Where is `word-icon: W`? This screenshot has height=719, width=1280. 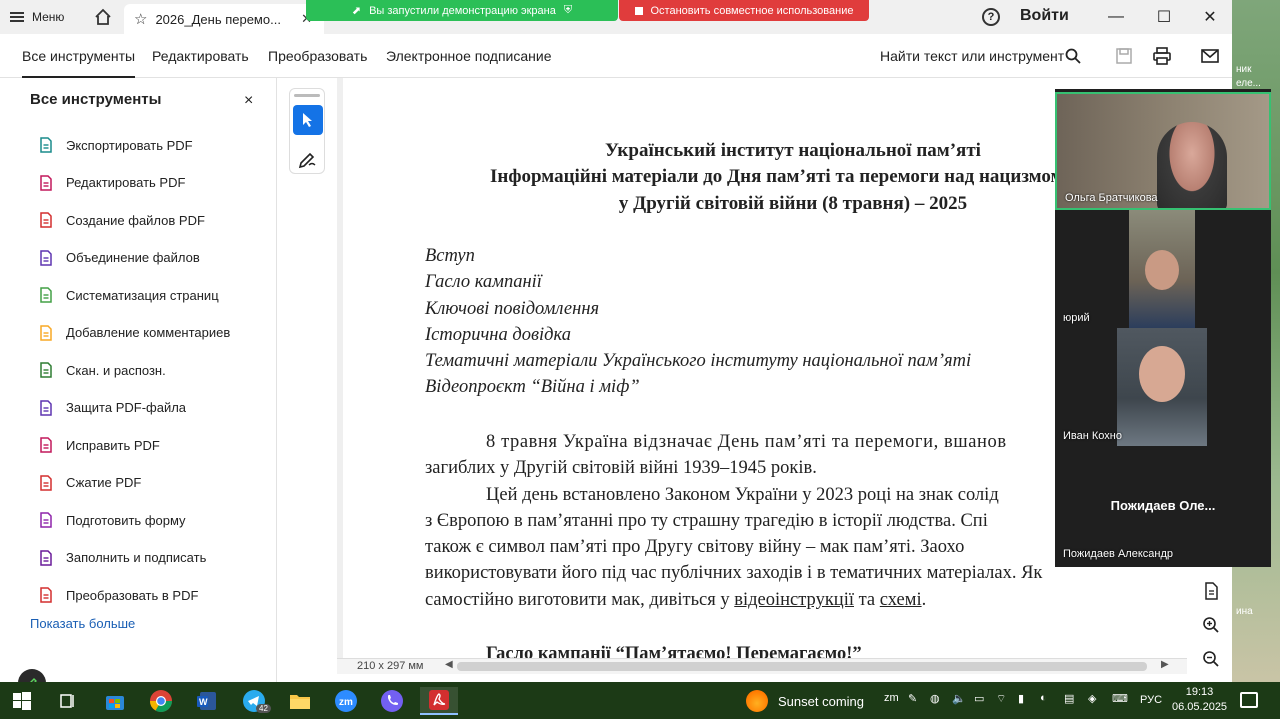 word-icon: W is located at coordinates (207, 701).